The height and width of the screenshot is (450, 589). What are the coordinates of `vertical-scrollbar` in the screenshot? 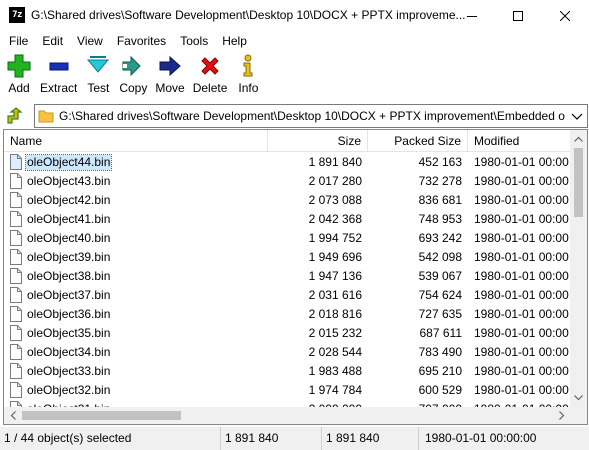 It's located at (578, 269).